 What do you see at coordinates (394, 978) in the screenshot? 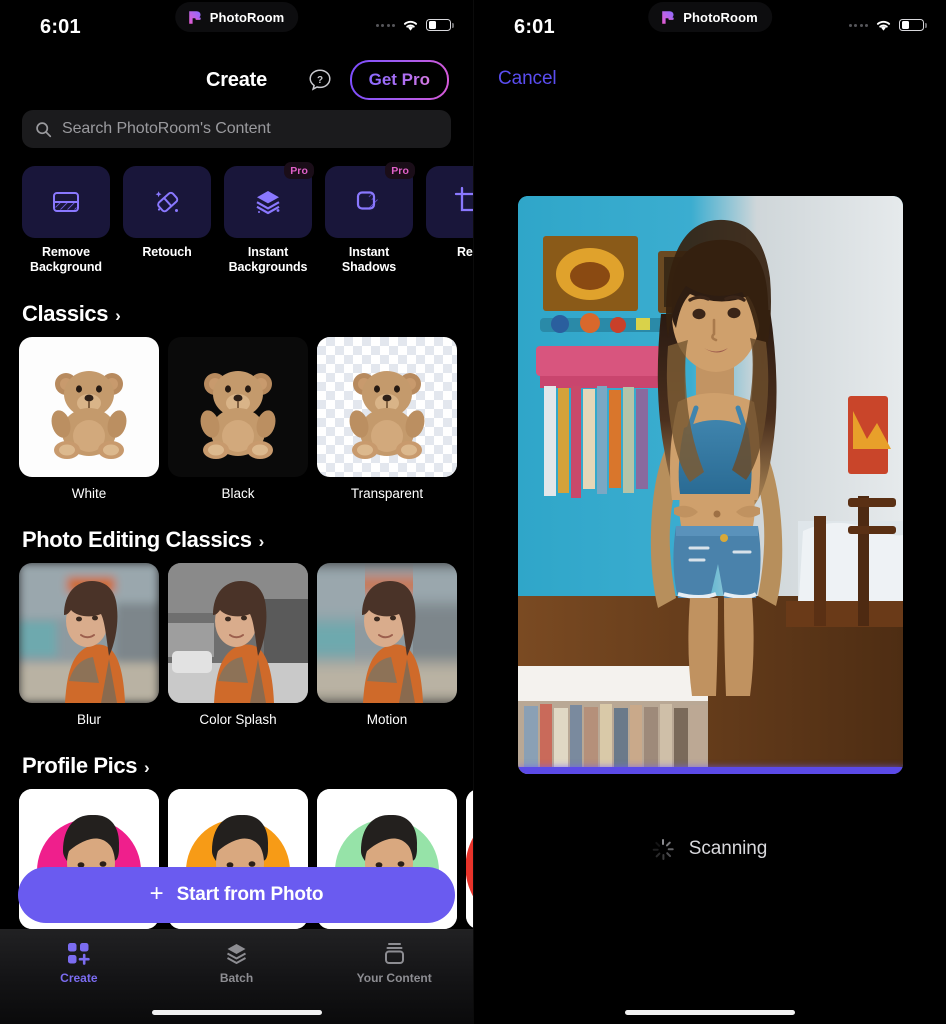
I see `tab-label: Your Content` at bounding box center [394, 978].